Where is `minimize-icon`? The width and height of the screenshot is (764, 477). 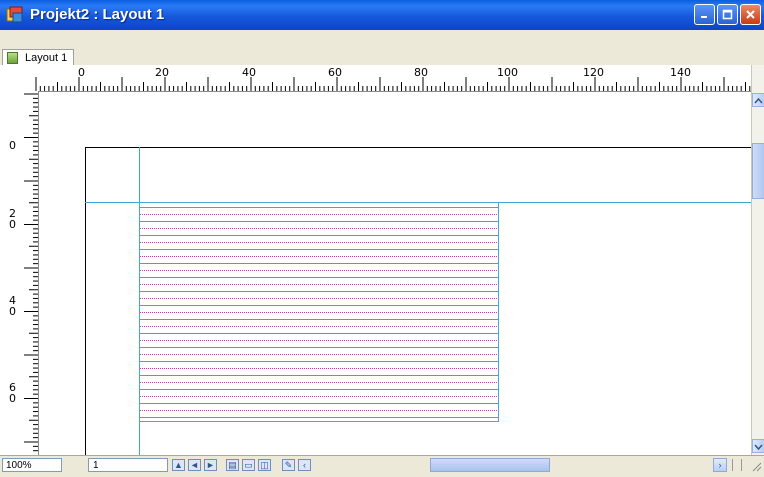
minimize-icon is located at coordinates (704, 17).